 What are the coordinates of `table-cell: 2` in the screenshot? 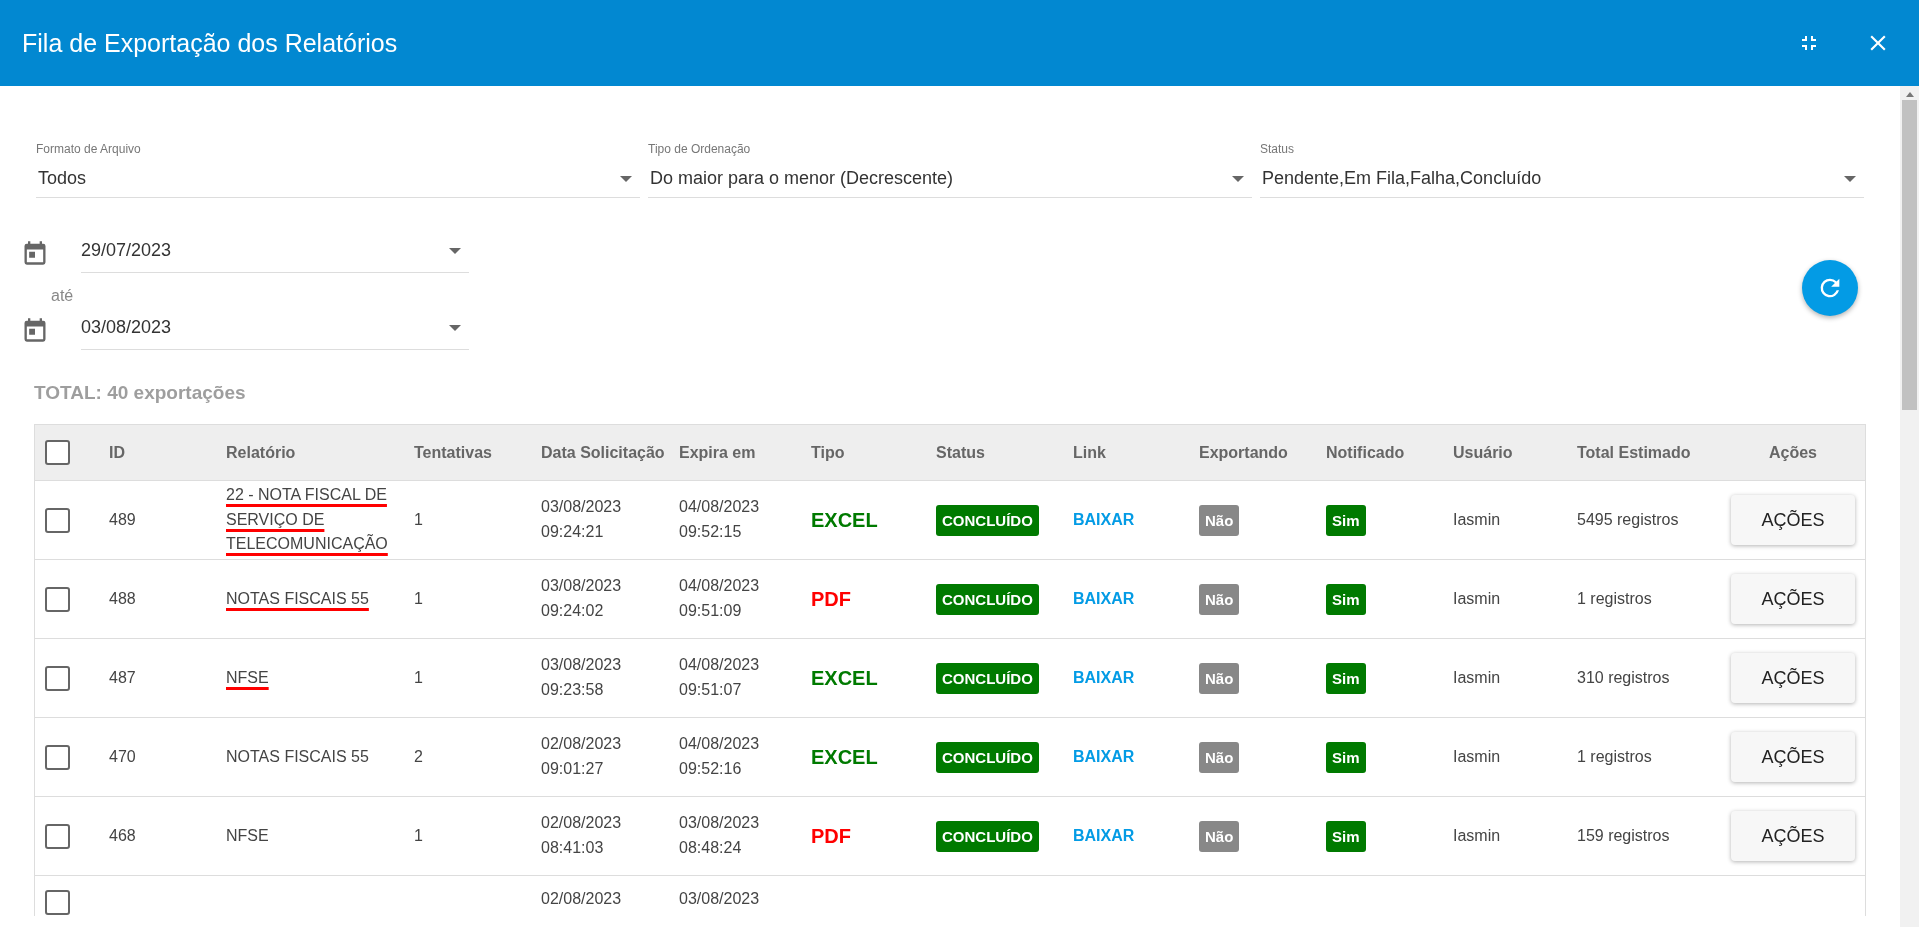 It's located at (418, 756).